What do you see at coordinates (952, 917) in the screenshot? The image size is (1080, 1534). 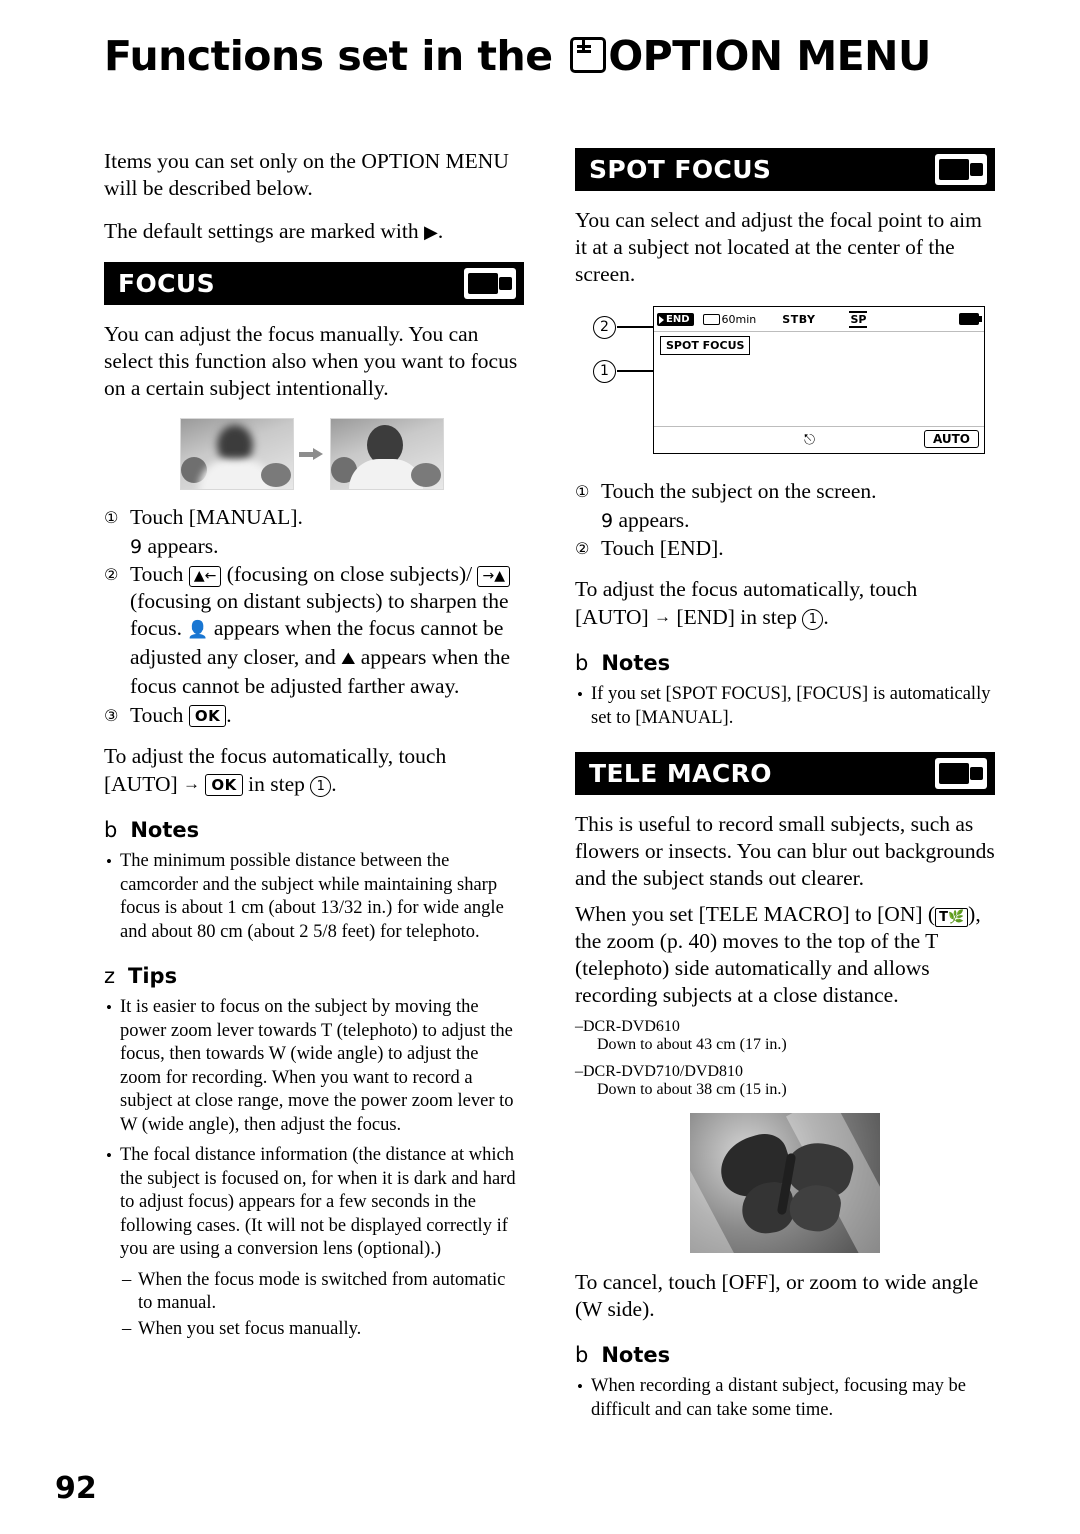 I see `tele-macro-icon: T🌿` at bounding box center [952, 917].